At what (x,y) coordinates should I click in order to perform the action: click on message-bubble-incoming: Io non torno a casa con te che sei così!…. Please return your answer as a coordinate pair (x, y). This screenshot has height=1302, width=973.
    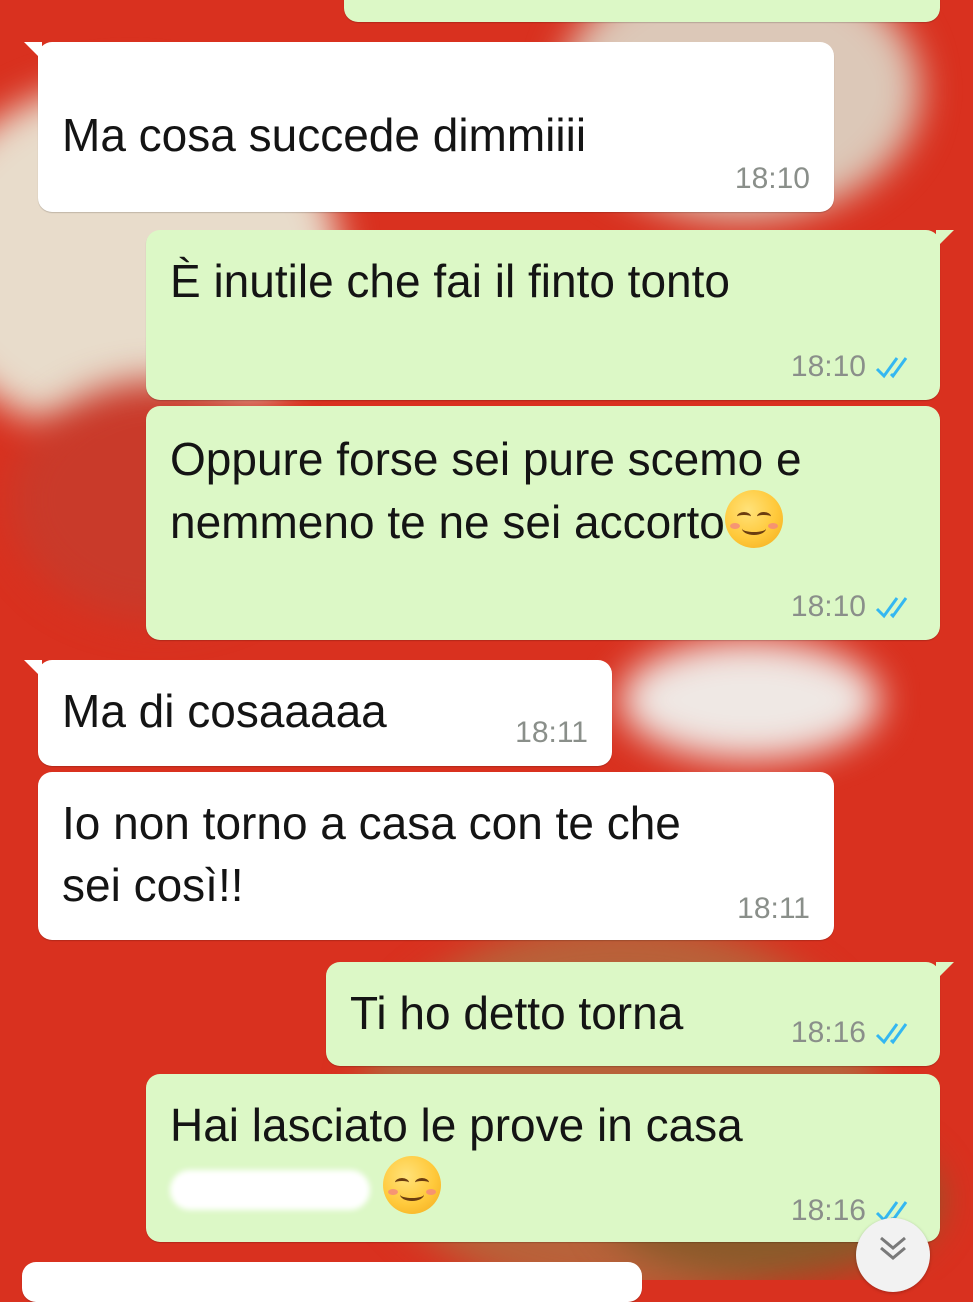
    Looking at the image, I should click on (436, 856).